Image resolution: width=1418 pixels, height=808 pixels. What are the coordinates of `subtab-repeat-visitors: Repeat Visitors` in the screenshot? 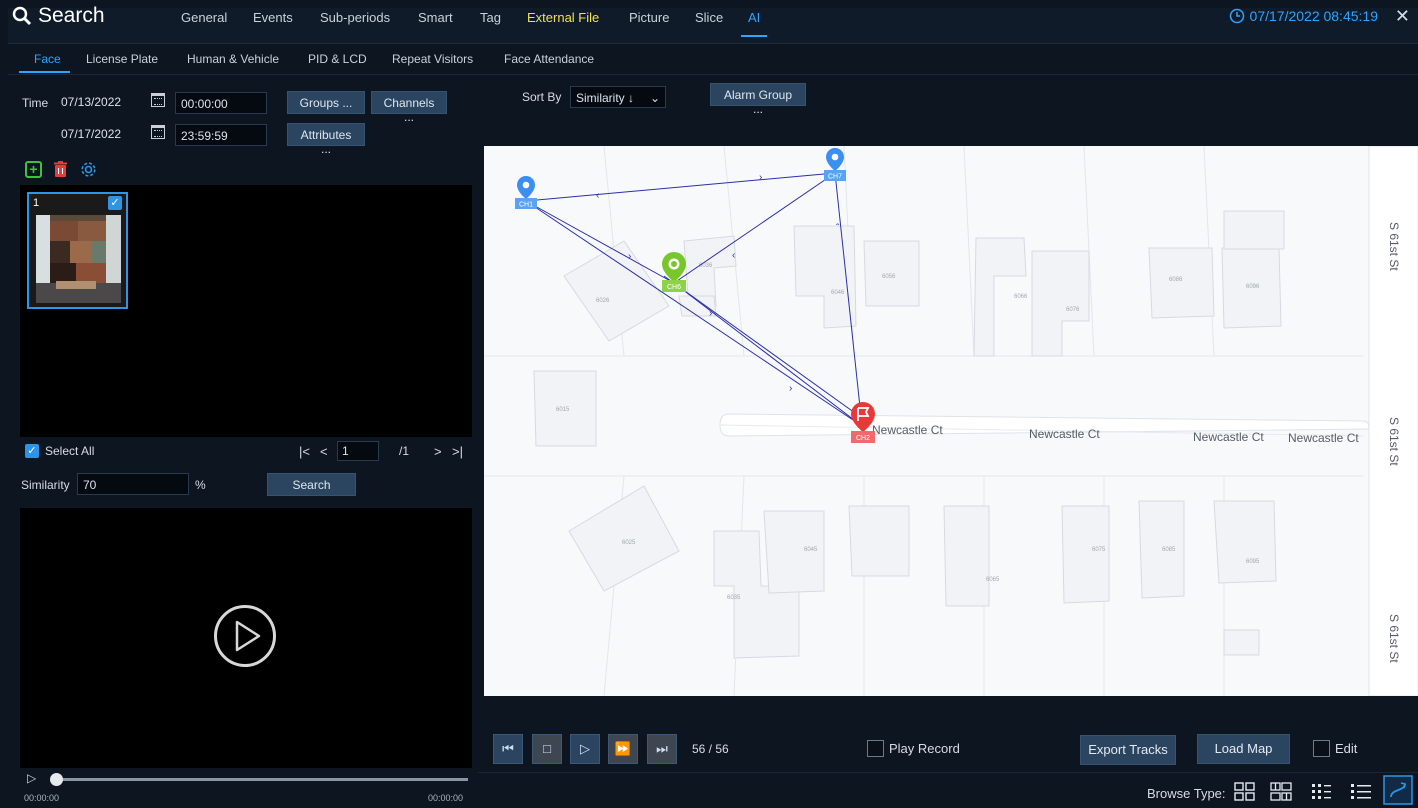 It's located at (432, 59).